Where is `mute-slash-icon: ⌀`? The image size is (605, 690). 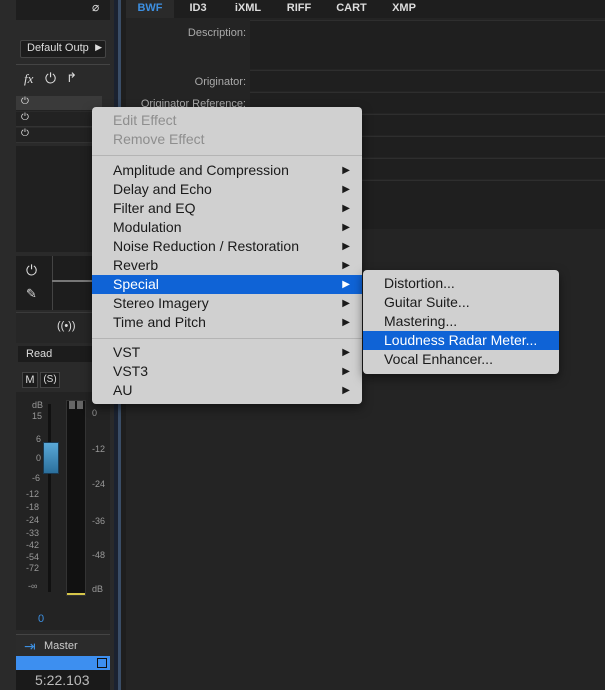 mute-slash-icon: ⌀ is located at coordinates (99, 7).